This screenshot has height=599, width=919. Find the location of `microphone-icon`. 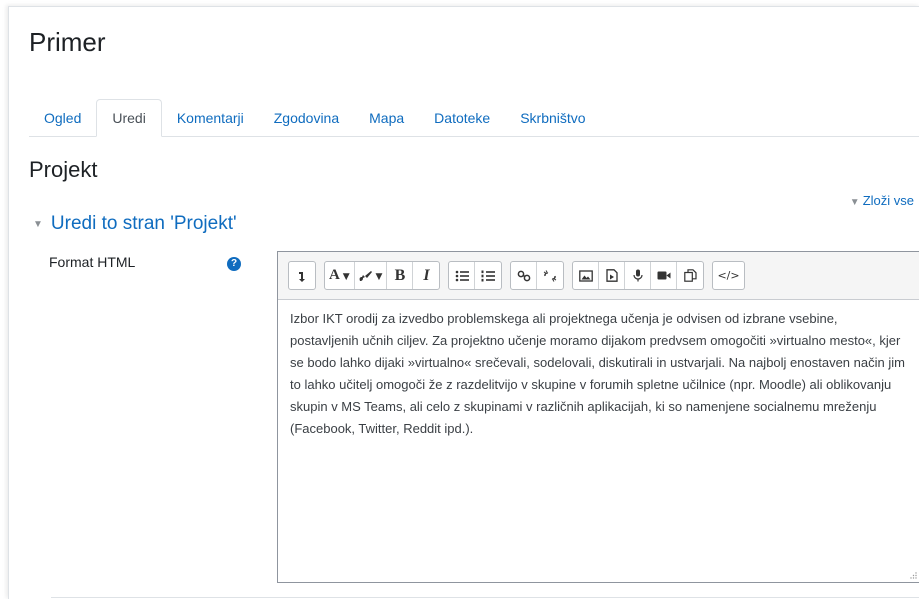

microphone-icon is located at coordinates (638, 275).